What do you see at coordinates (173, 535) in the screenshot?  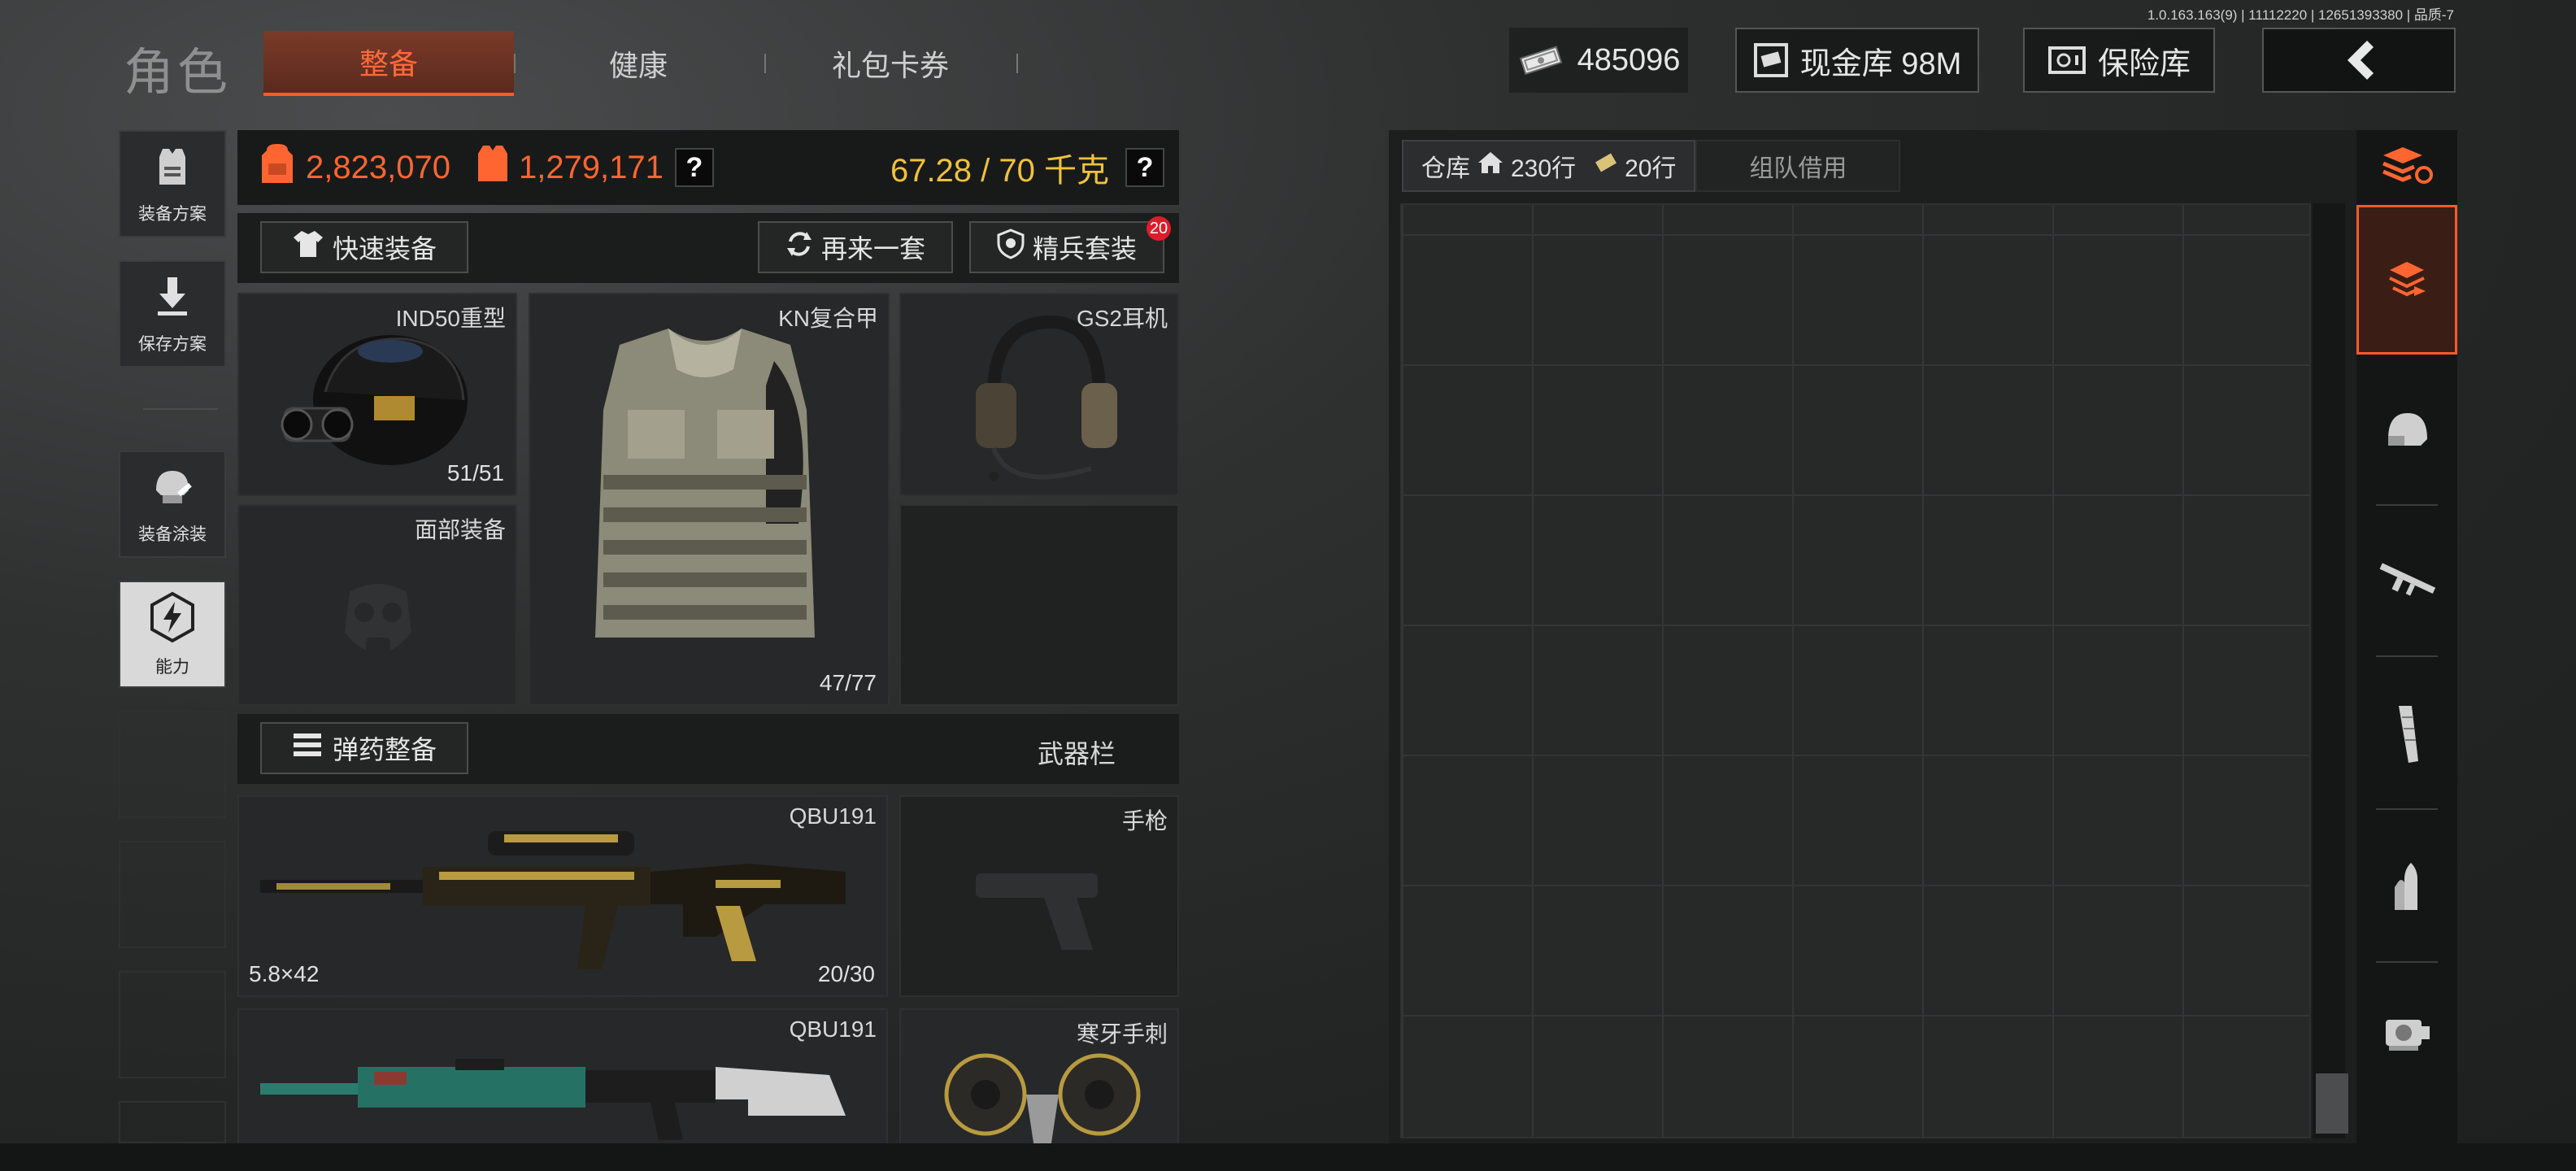 I see `equipment-skin-label: 装备涂装` at bounding box center [173, 535].